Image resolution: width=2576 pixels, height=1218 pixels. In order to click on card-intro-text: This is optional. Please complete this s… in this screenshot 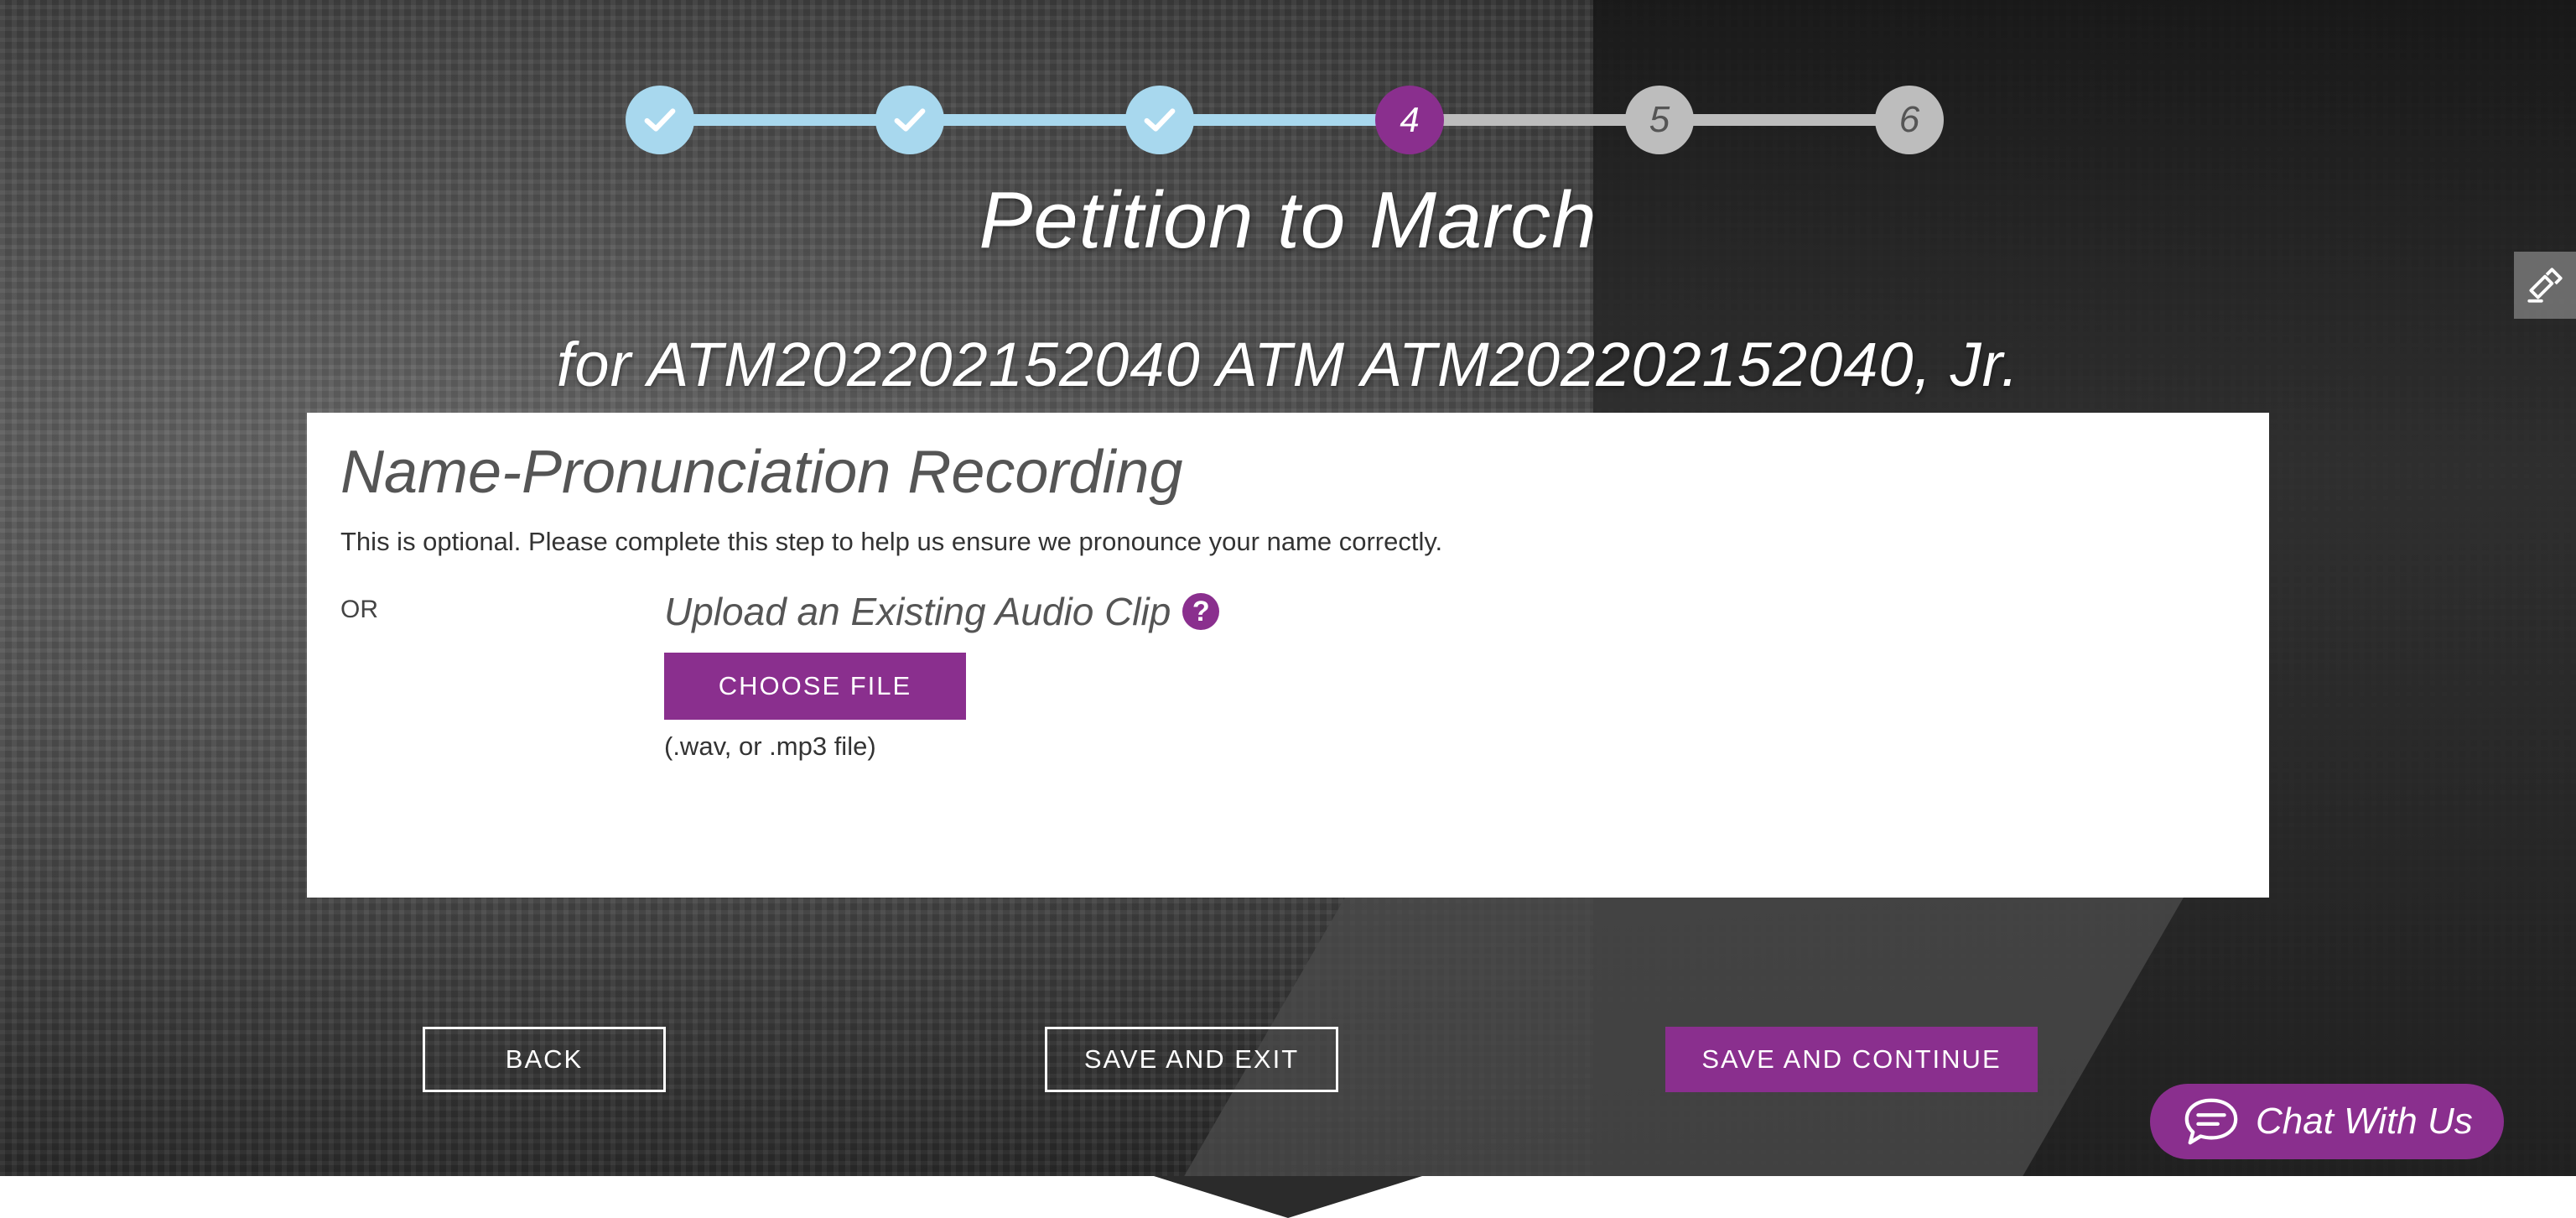, I will do `click(891, 541)`.